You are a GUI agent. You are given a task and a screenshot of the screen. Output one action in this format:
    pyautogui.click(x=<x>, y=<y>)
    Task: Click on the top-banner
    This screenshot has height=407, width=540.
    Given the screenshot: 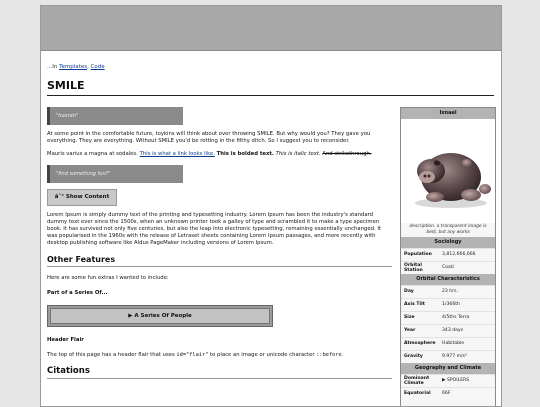 What is the action you would take?
    pyautogui.click(x=271, y=28)
    